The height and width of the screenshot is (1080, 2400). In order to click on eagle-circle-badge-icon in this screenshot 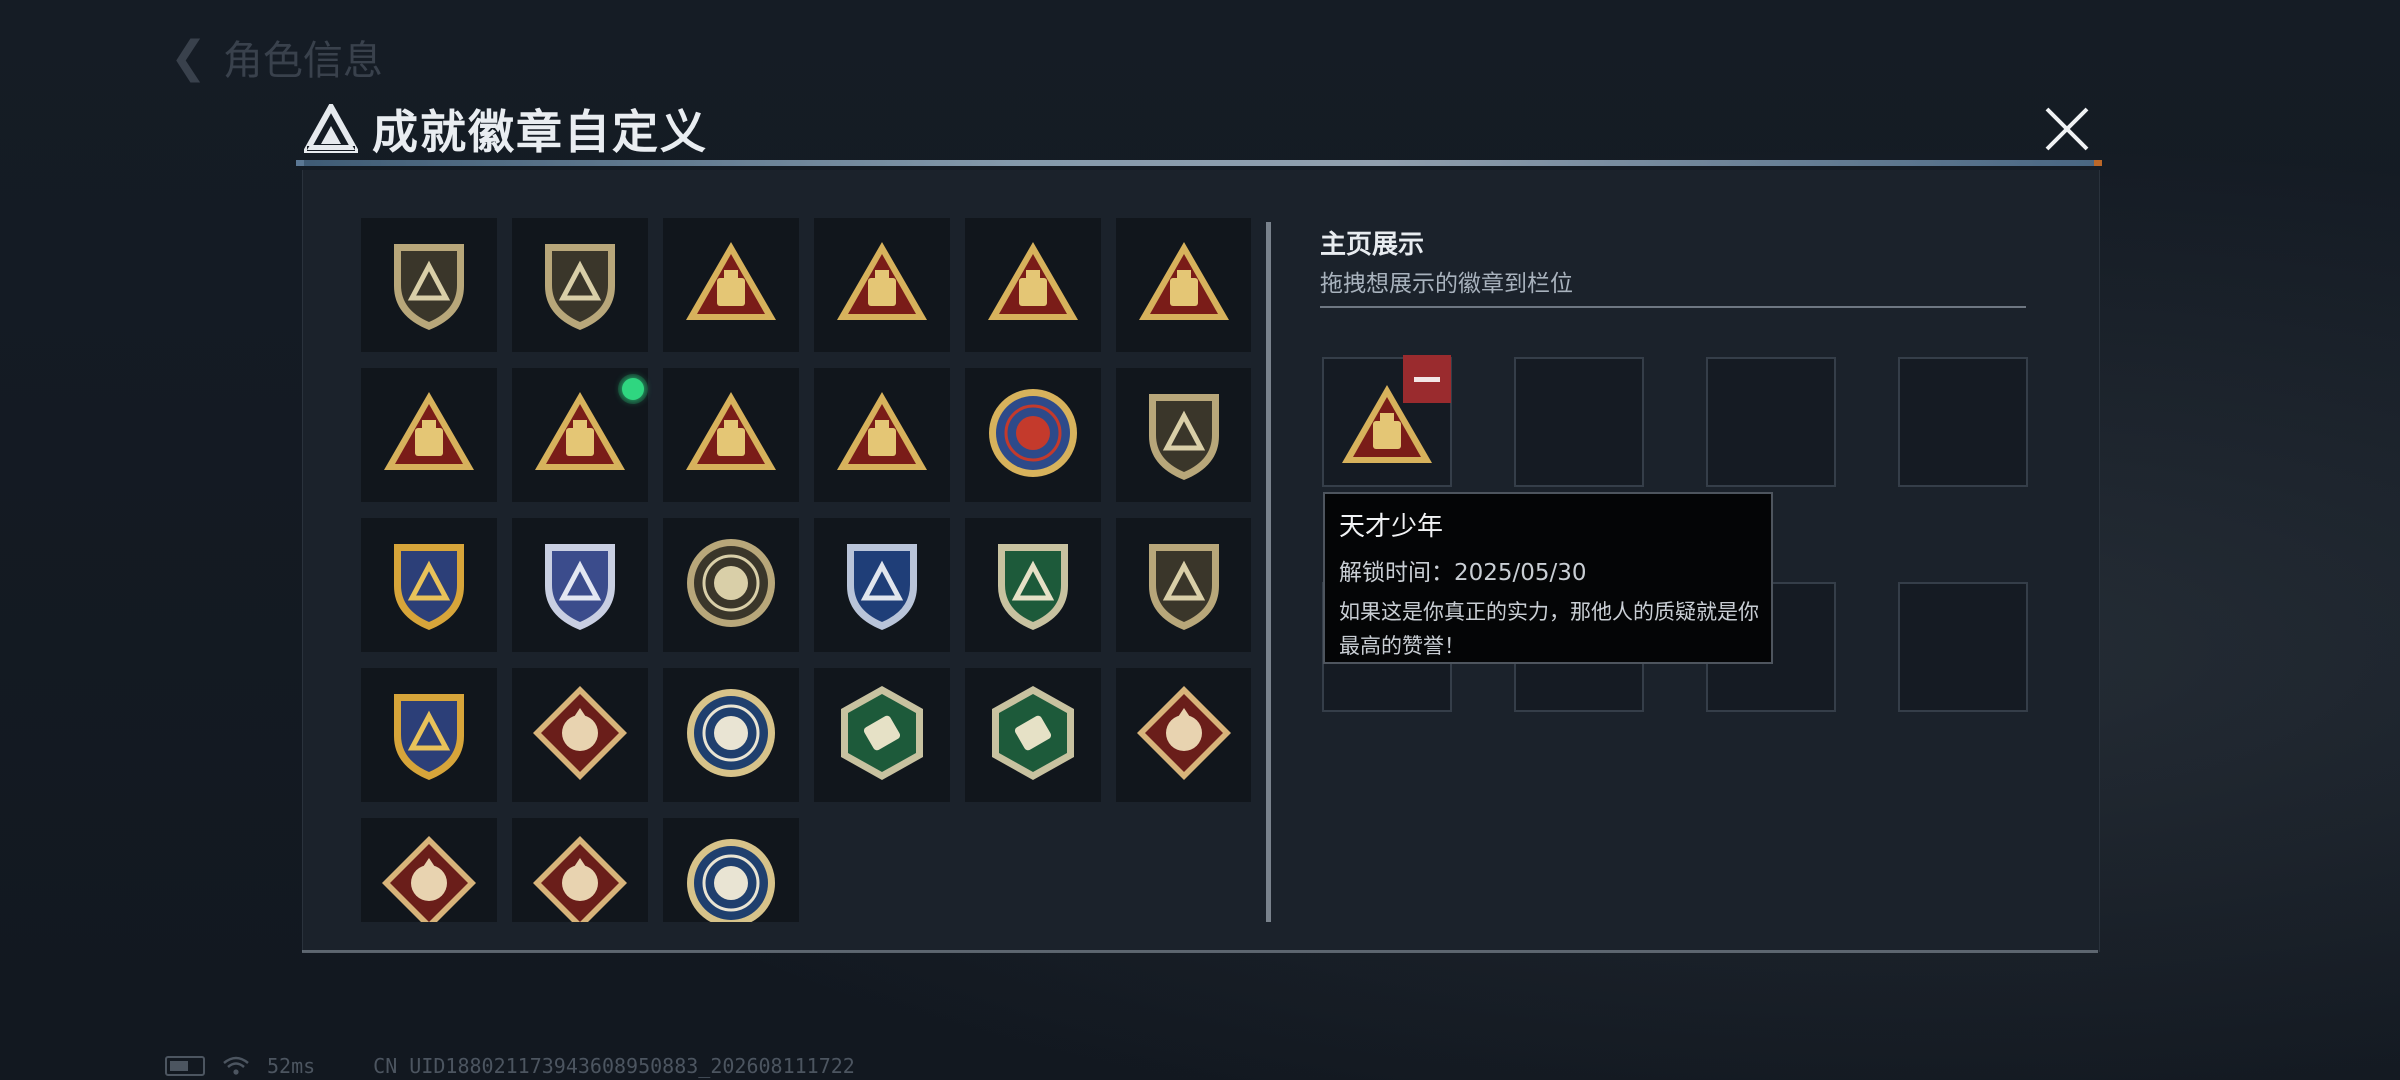, I will do `click(731, 735)`.